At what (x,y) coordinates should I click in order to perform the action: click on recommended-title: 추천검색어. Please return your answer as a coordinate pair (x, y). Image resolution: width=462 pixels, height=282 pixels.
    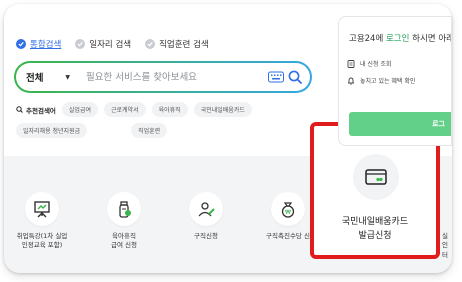
    Looking at the image, I should click on (36, 110).